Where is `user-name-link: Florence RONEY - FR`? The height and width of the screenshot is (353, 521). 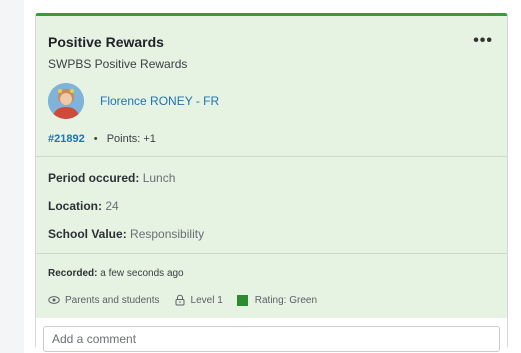 user-name-link: Florence RONEY - FR is located at coordinates (159, 101).